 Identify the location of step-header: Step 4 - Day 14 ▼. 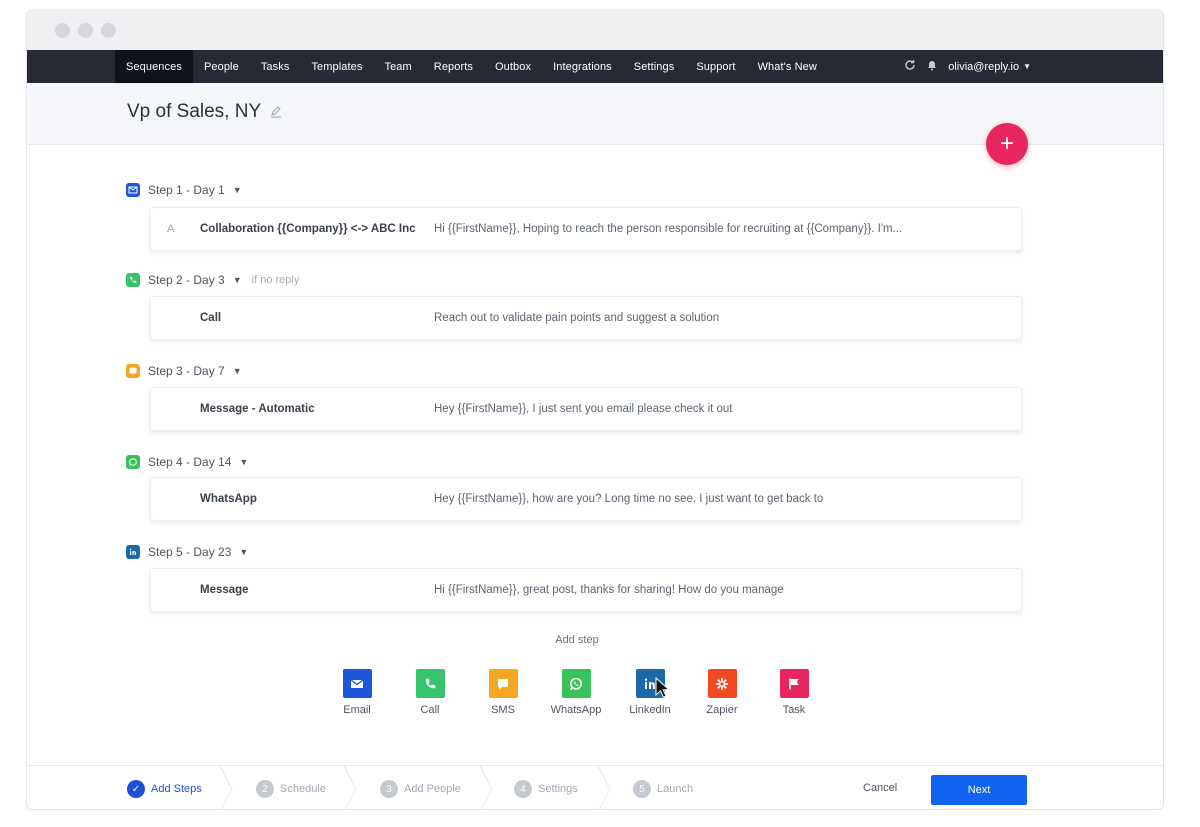
(192, 462).